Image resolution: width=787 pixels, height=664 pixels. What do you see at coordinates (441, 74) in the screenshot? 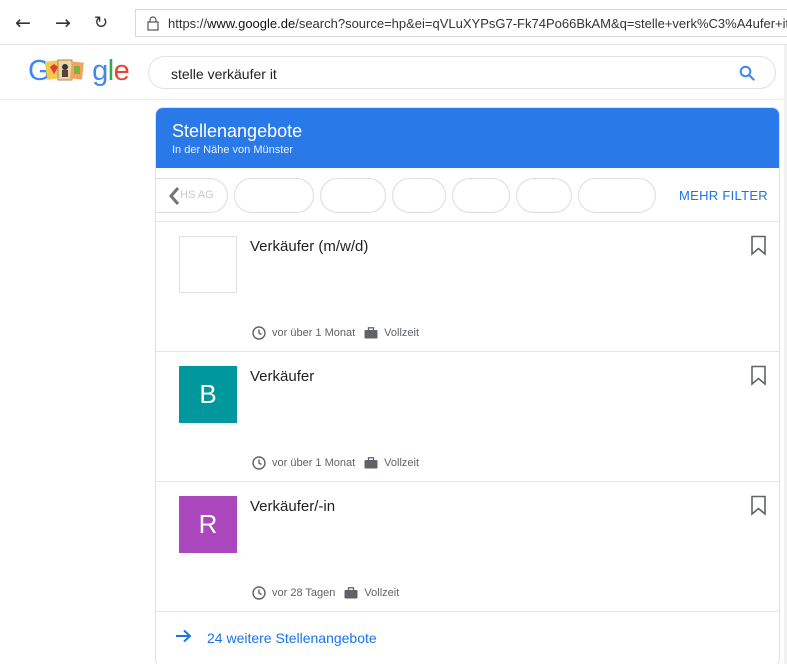
I see `search-input` at bounding box center [441, 74].